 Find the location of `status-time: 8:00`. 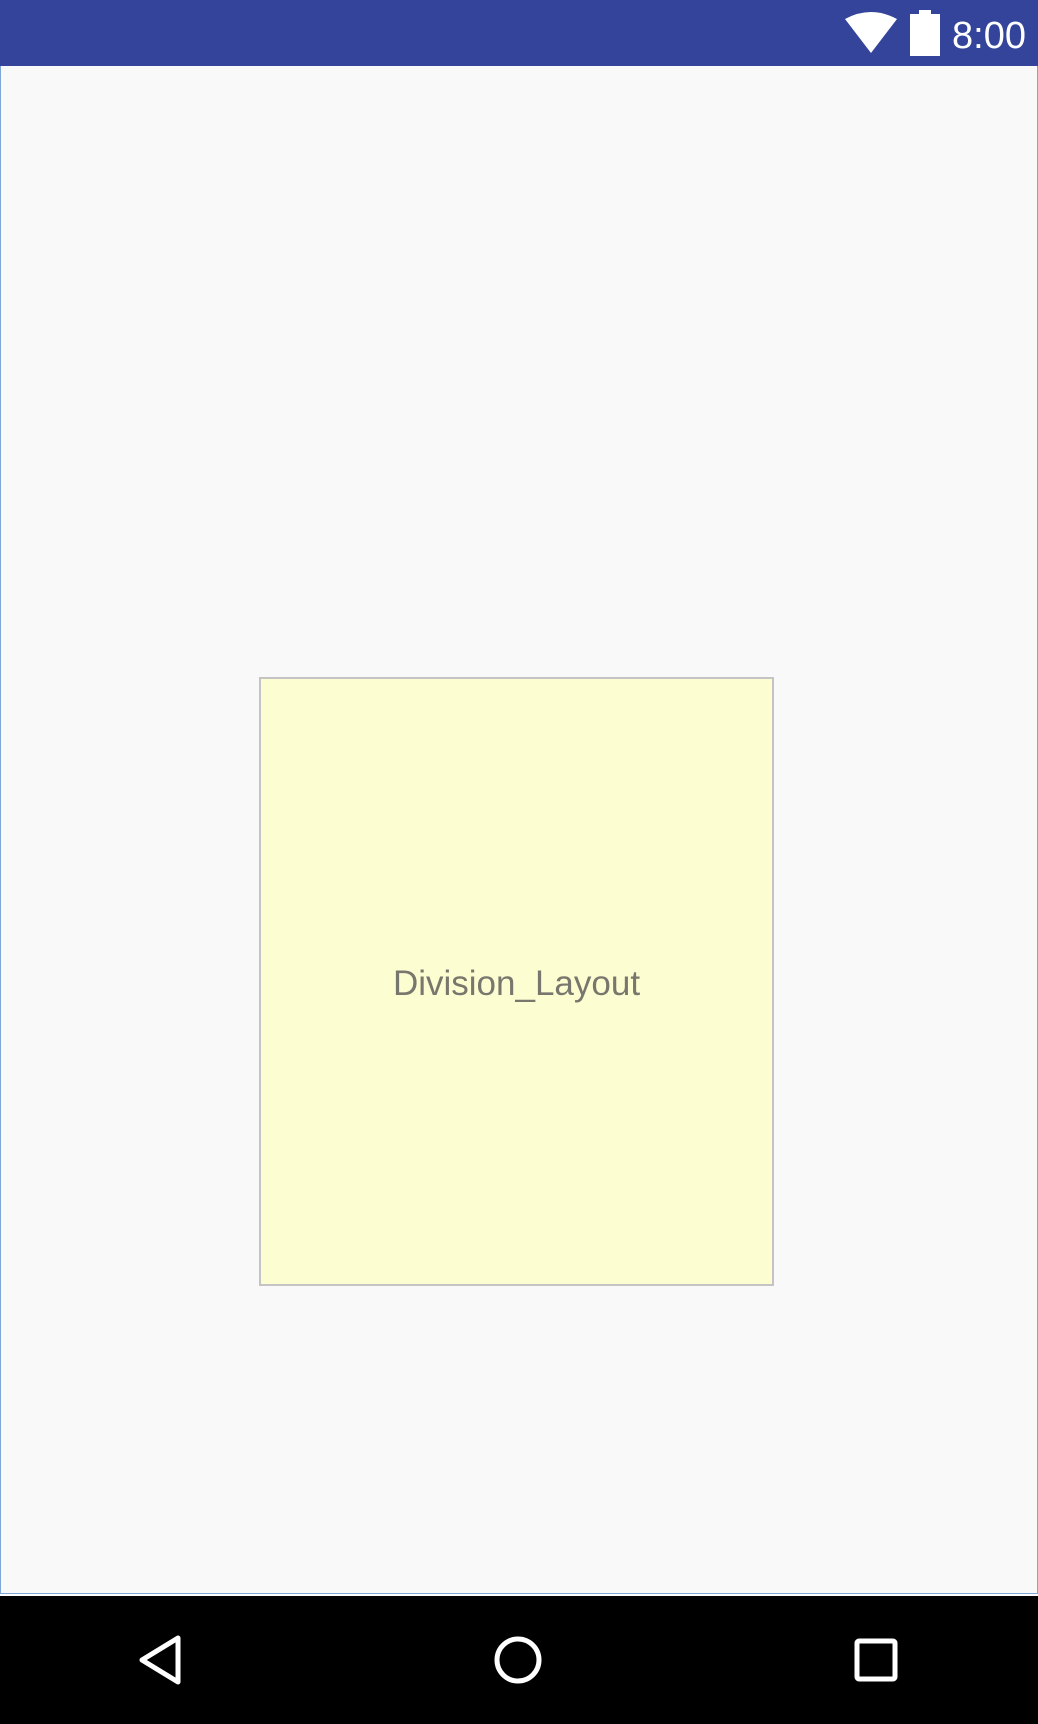

status-time: 8:00 is located at coordinates (989, 35).